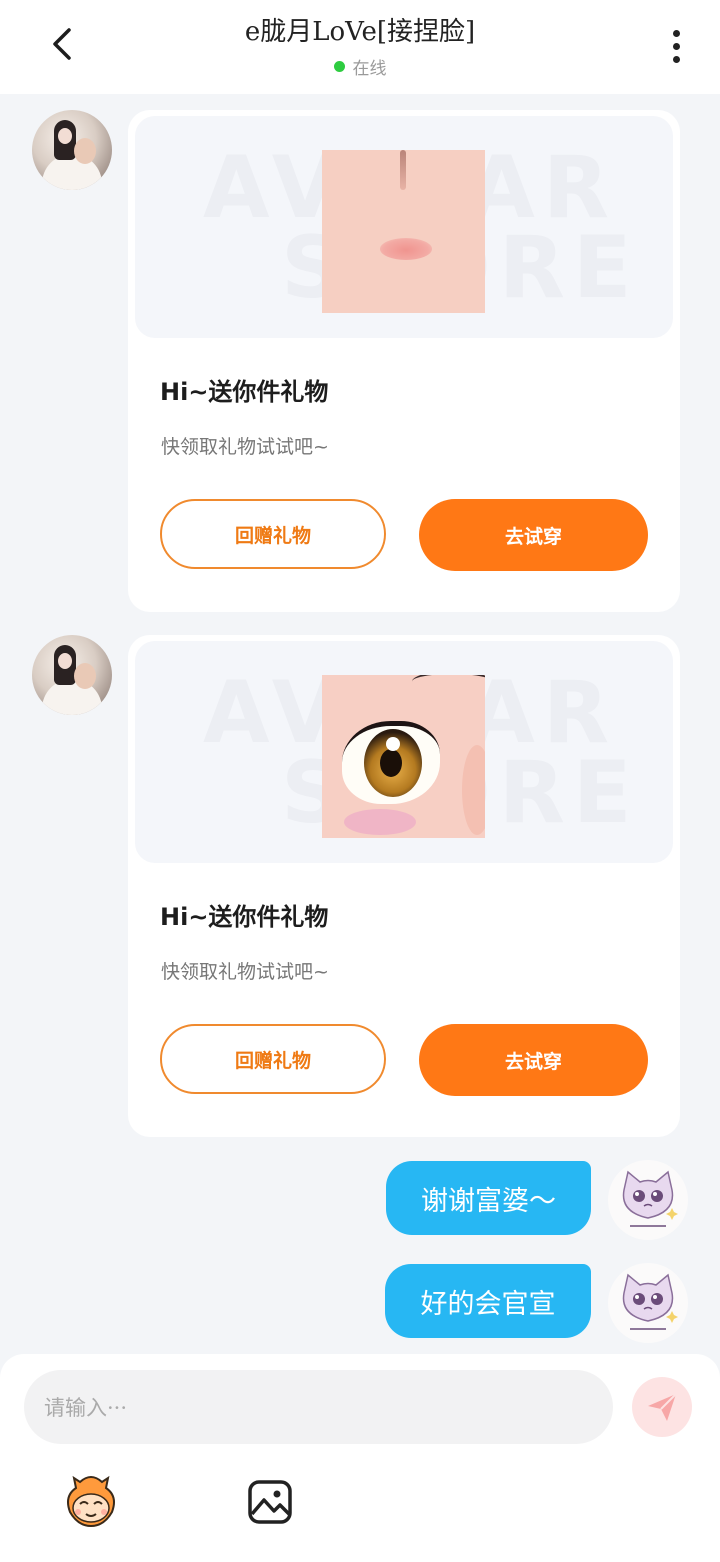 This screenshot has width=720, height=1562. I want to click on contact-name: e胧月LoVe[接捏脸], so click(360, 32).